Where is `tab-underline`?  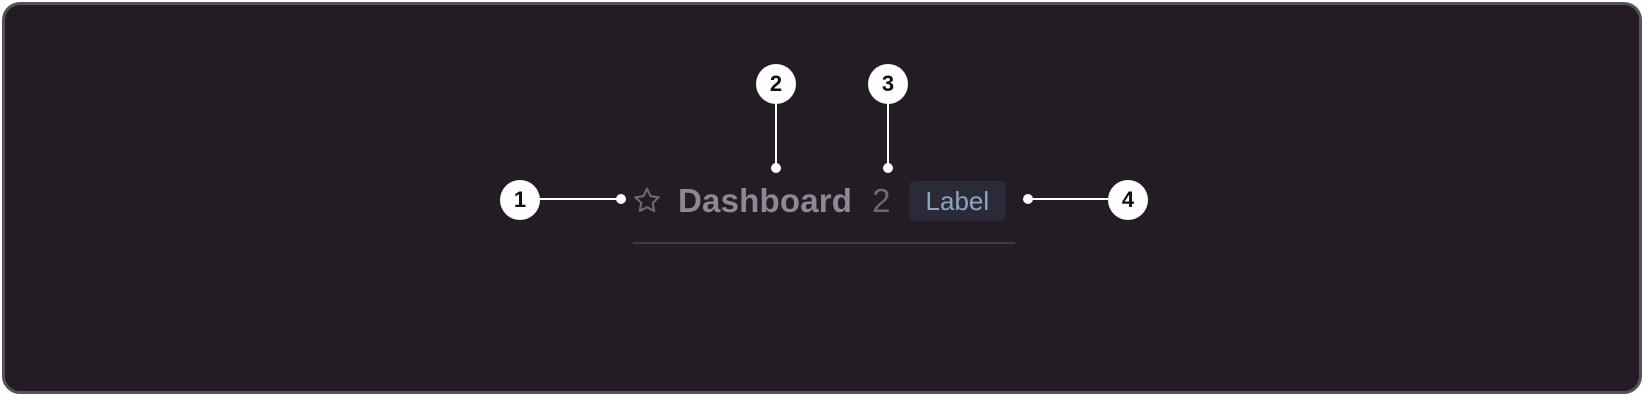 tab-underline is located at coordinates (824, 243).